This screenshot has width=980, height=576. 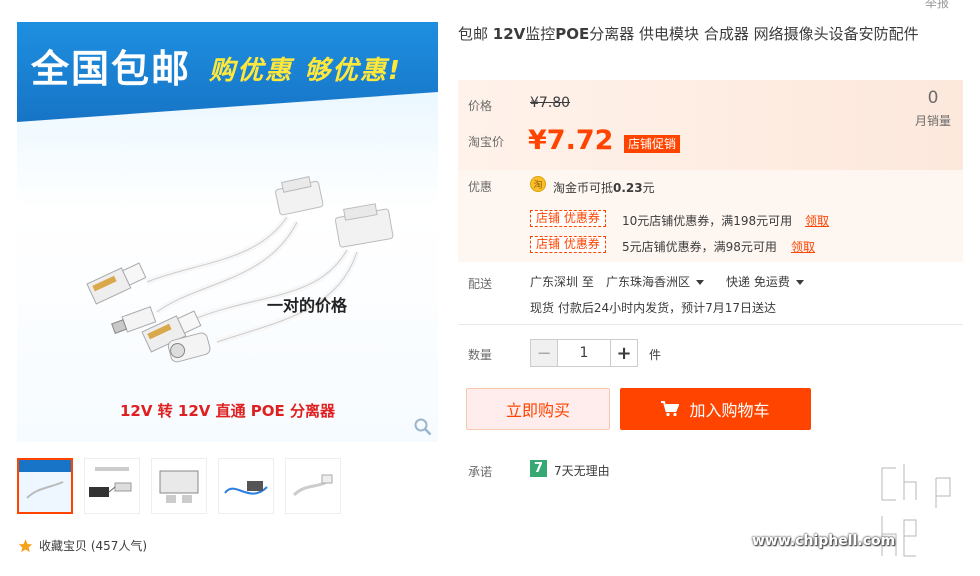 I want to click on current-price: ¥7.72, so click(x=571, y=140).